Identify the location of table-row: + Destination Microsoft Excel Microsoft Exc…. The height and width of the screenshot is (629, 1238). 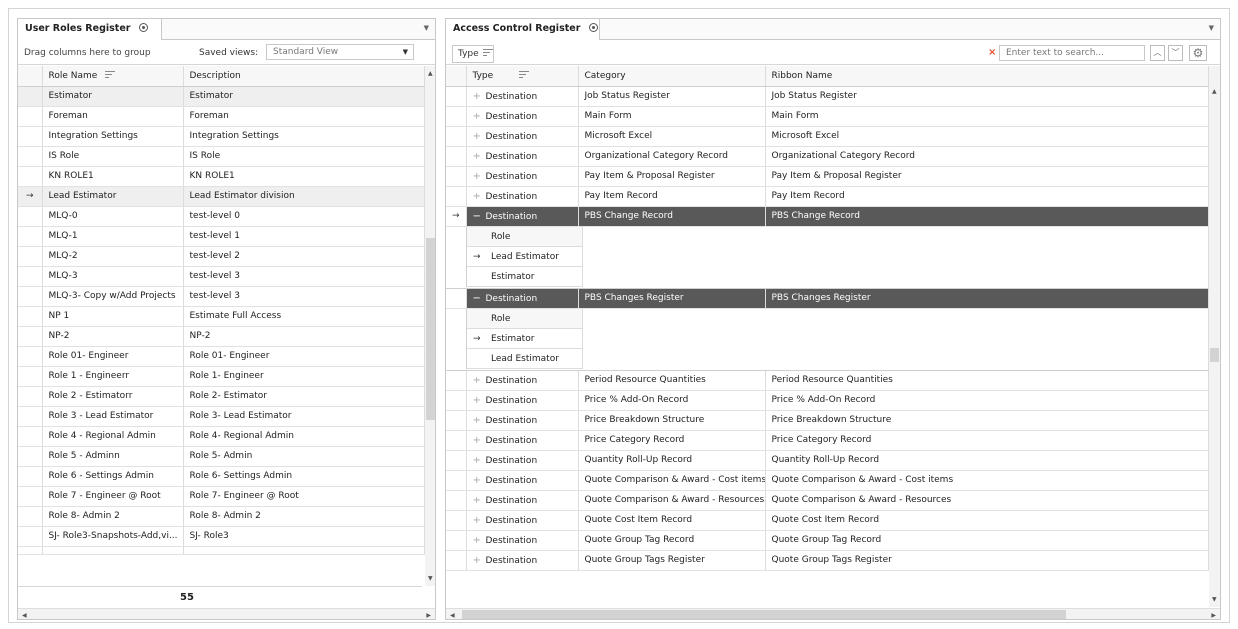
(827, 136).